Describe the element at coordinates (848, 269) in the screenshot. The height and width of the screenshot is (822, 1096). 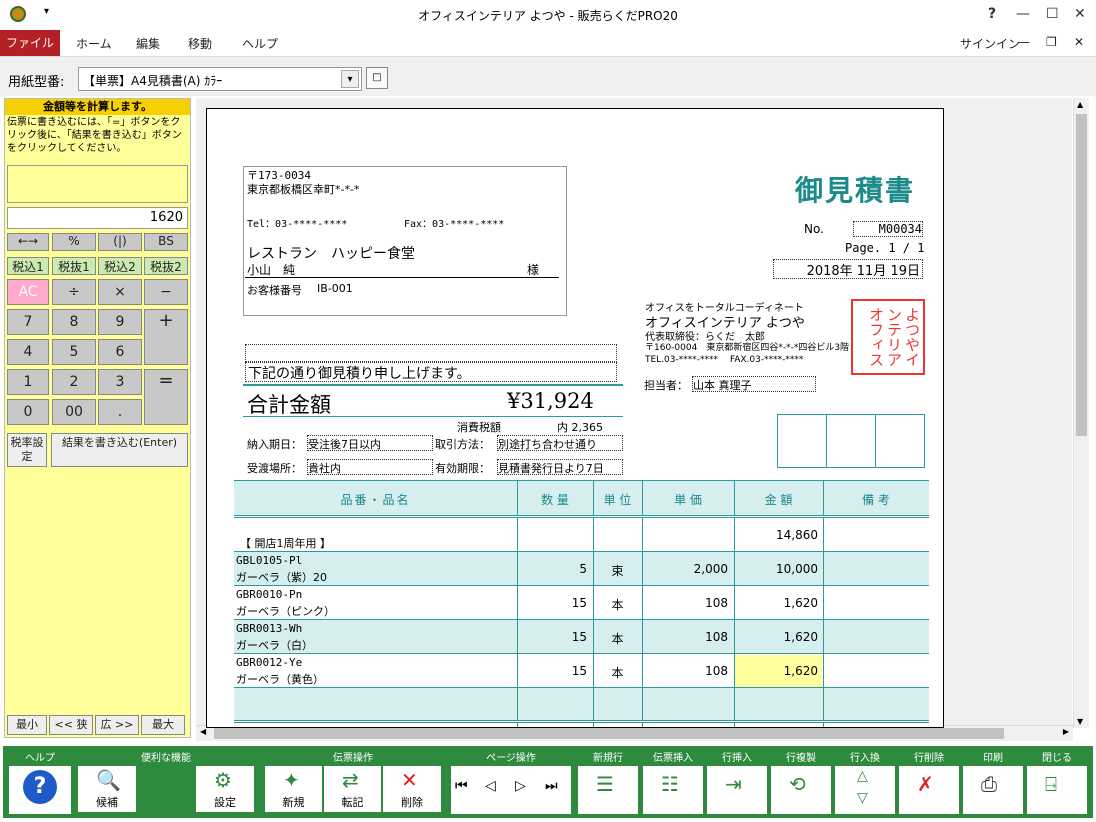
I see `doc-date: 2018年 11月 19日` at that location.